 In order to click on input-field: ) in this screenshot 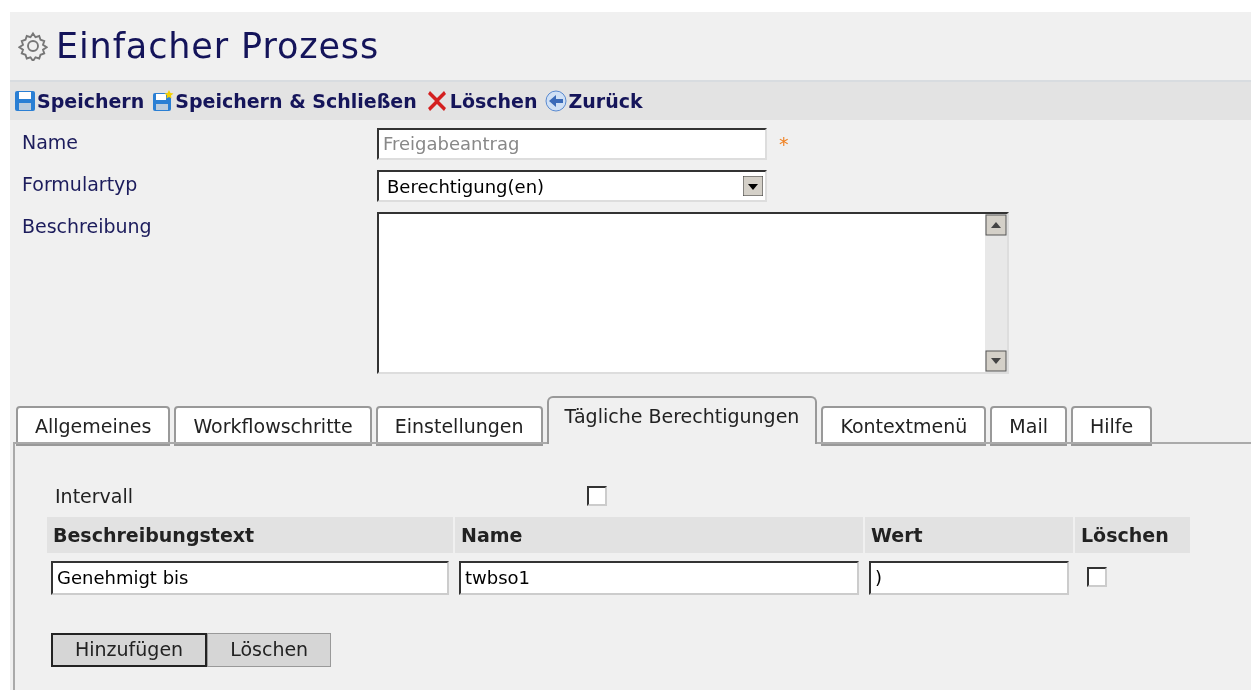, I will do `click(969, 577)`.